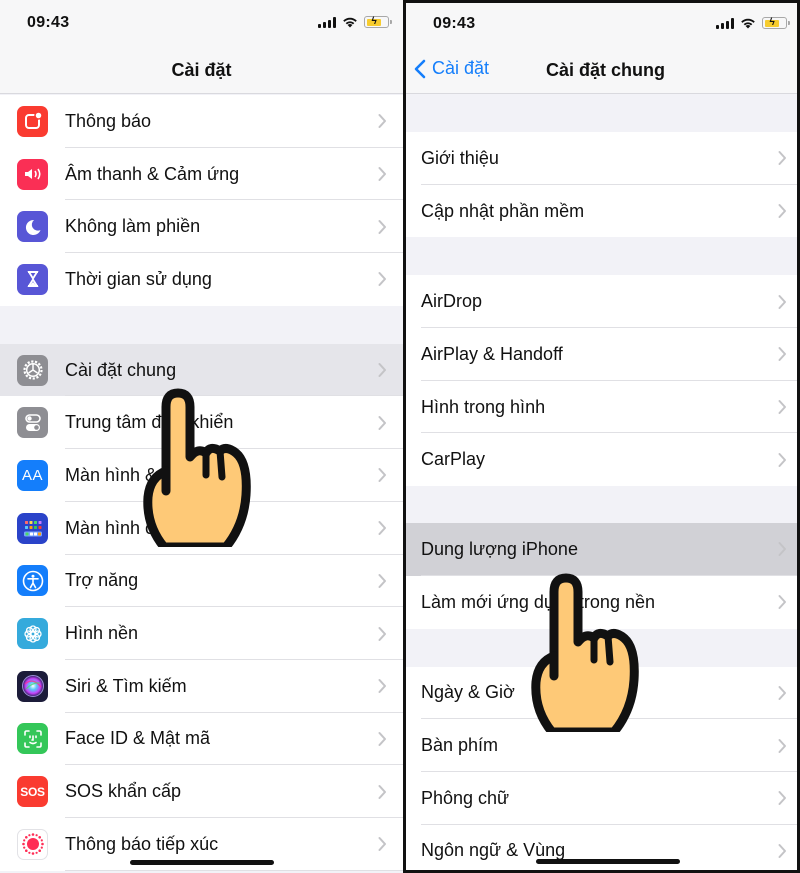 This screenshot has height=873, width=800. I want to click on notifications-icon, so click(32, 121).